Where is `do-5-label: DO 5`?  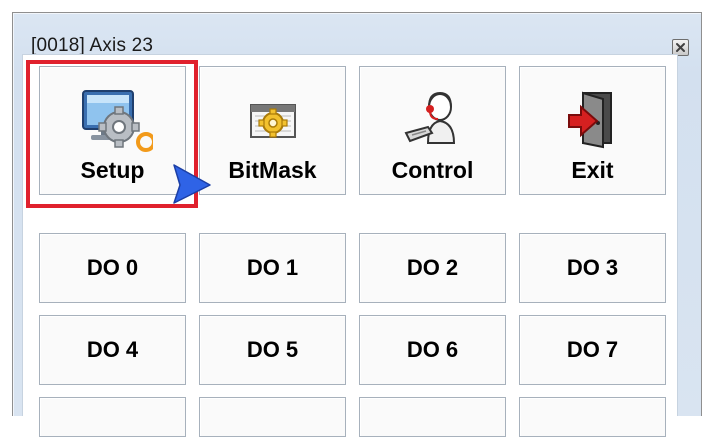
do-5-label: DO 5 is located at coordinates (272, 349).